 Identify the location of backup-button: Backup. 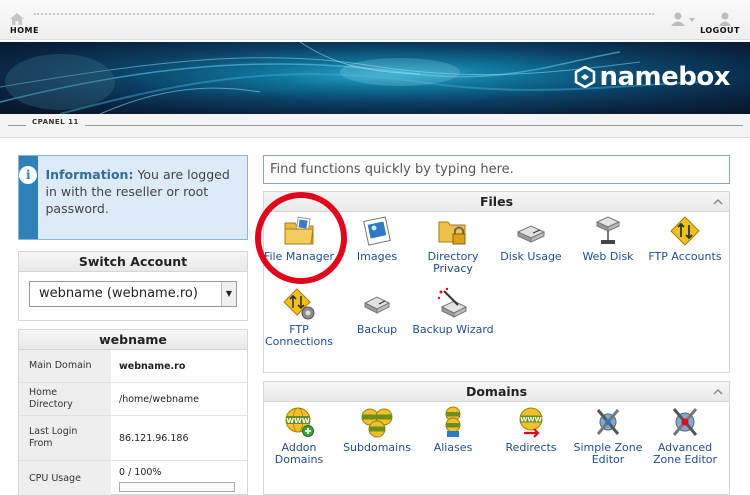
(377, 311).